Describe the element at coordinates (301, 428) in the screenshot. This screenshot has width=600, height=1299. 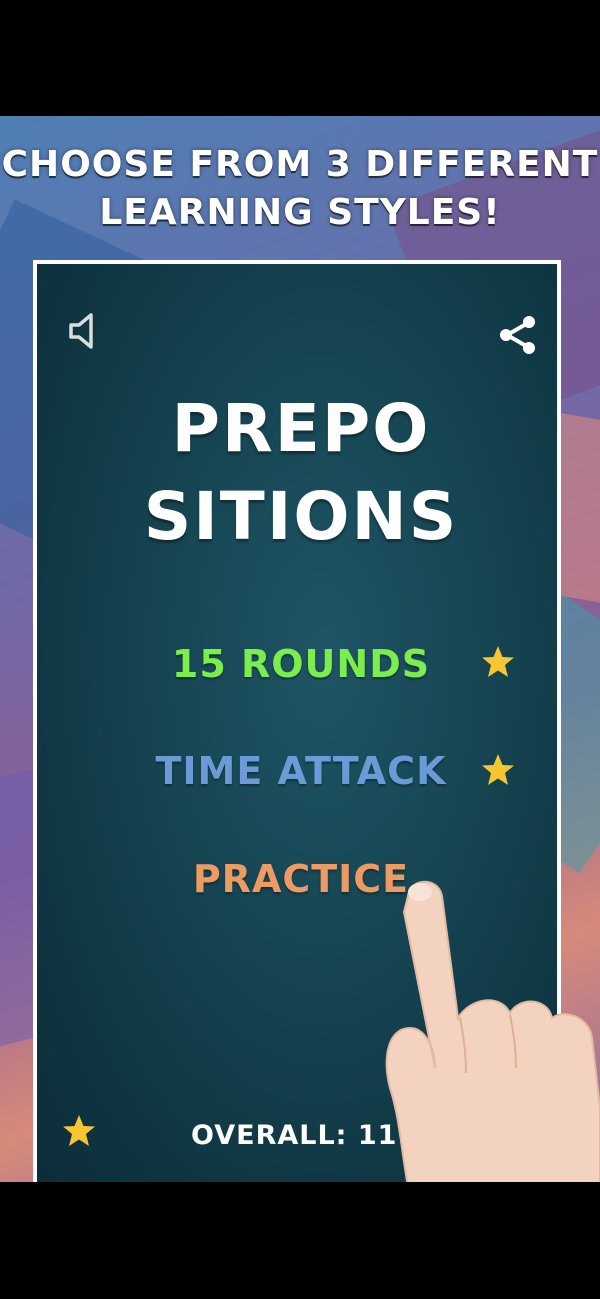
I see `game-title-line-1: PREPO` at that location.